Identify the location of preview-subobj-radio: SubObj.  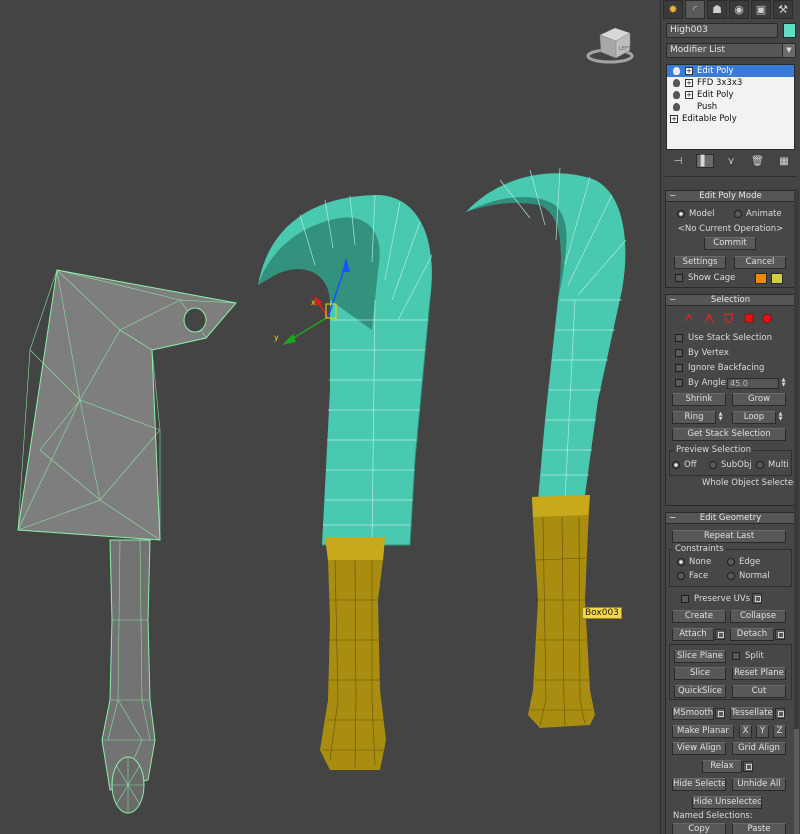
(730, 465).